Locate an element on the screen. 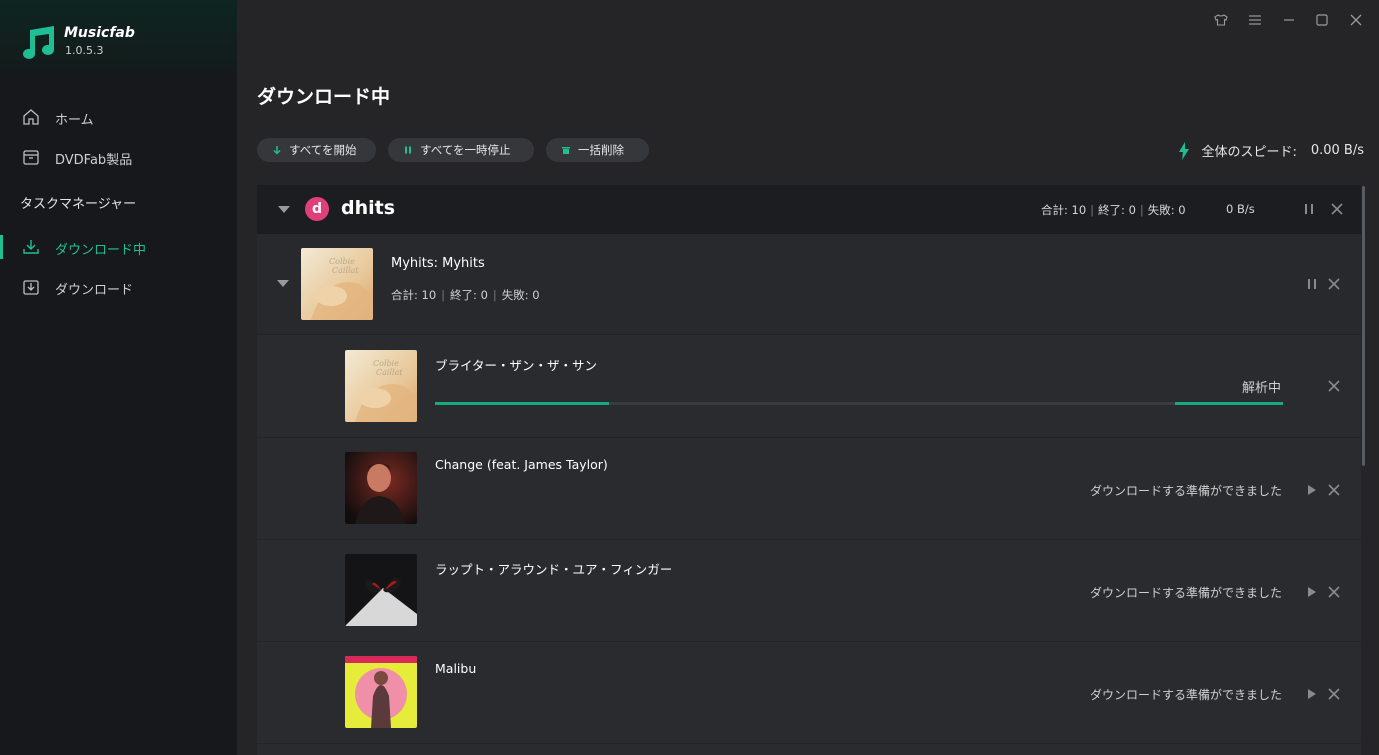 Image resolution: width=1379 pixels, height=755 pixels. menu-icon is located at coordinates (1255, 20).